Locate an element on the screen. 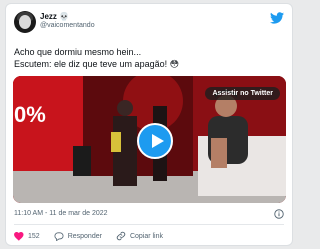 The height and width of the screenshot is (249, 320). reply-icon is located at coordinates (59, 236).